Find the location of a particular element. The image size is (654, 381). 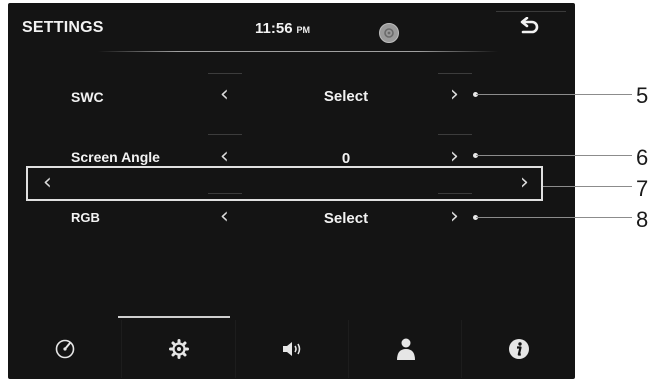

clock-time: 11:56 is located at coordinates (274, 28).